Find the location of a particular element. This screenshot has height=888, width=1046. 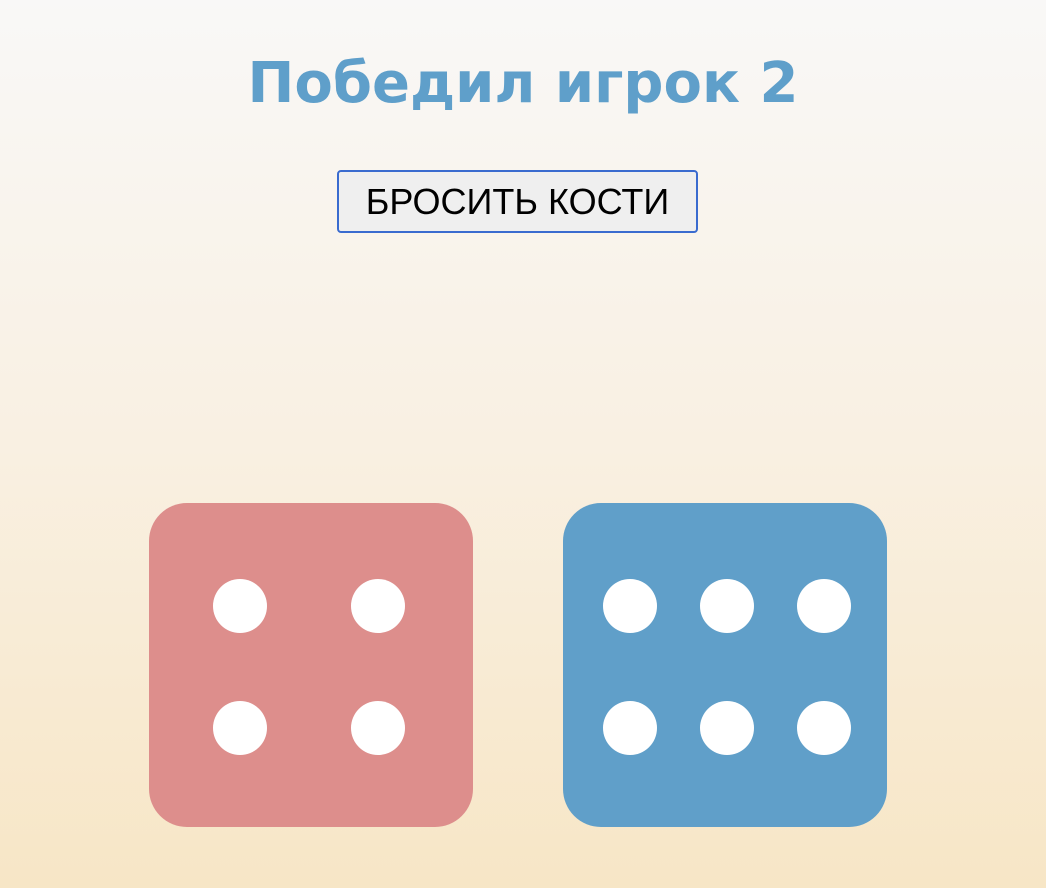

winner-title: Победил игрок 2 is located at coordinates (523, 83).